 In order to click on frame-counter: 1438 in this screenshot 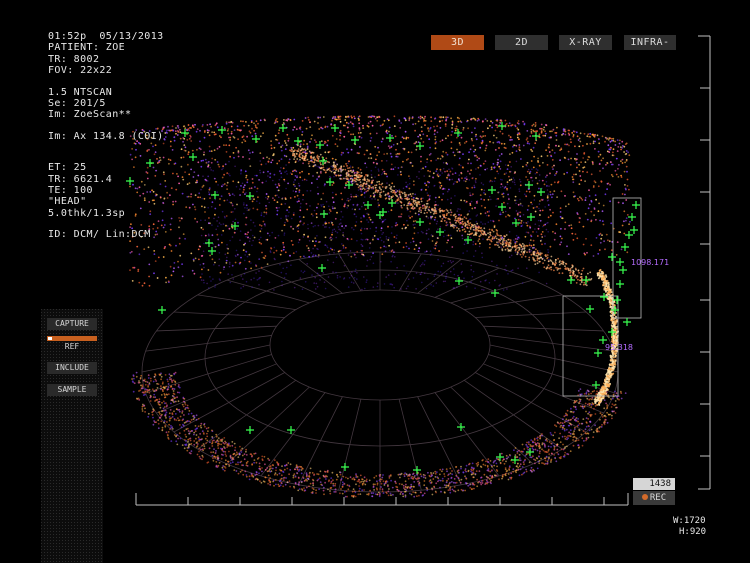, I will do `click(654, 484)`.